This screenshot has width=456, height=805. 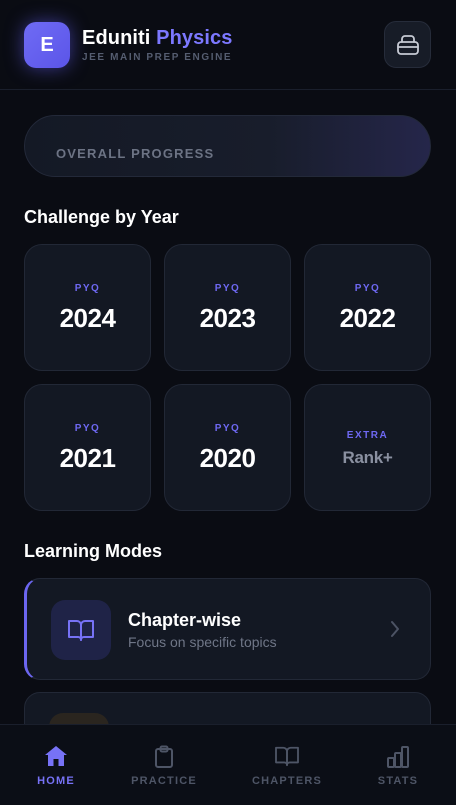 What do you see at coordinates (228, 764) in the screenshot?
I see `bottom-nav: HOME PRACTICE CHAPTERS STATS` at bounding box center [228, 764].